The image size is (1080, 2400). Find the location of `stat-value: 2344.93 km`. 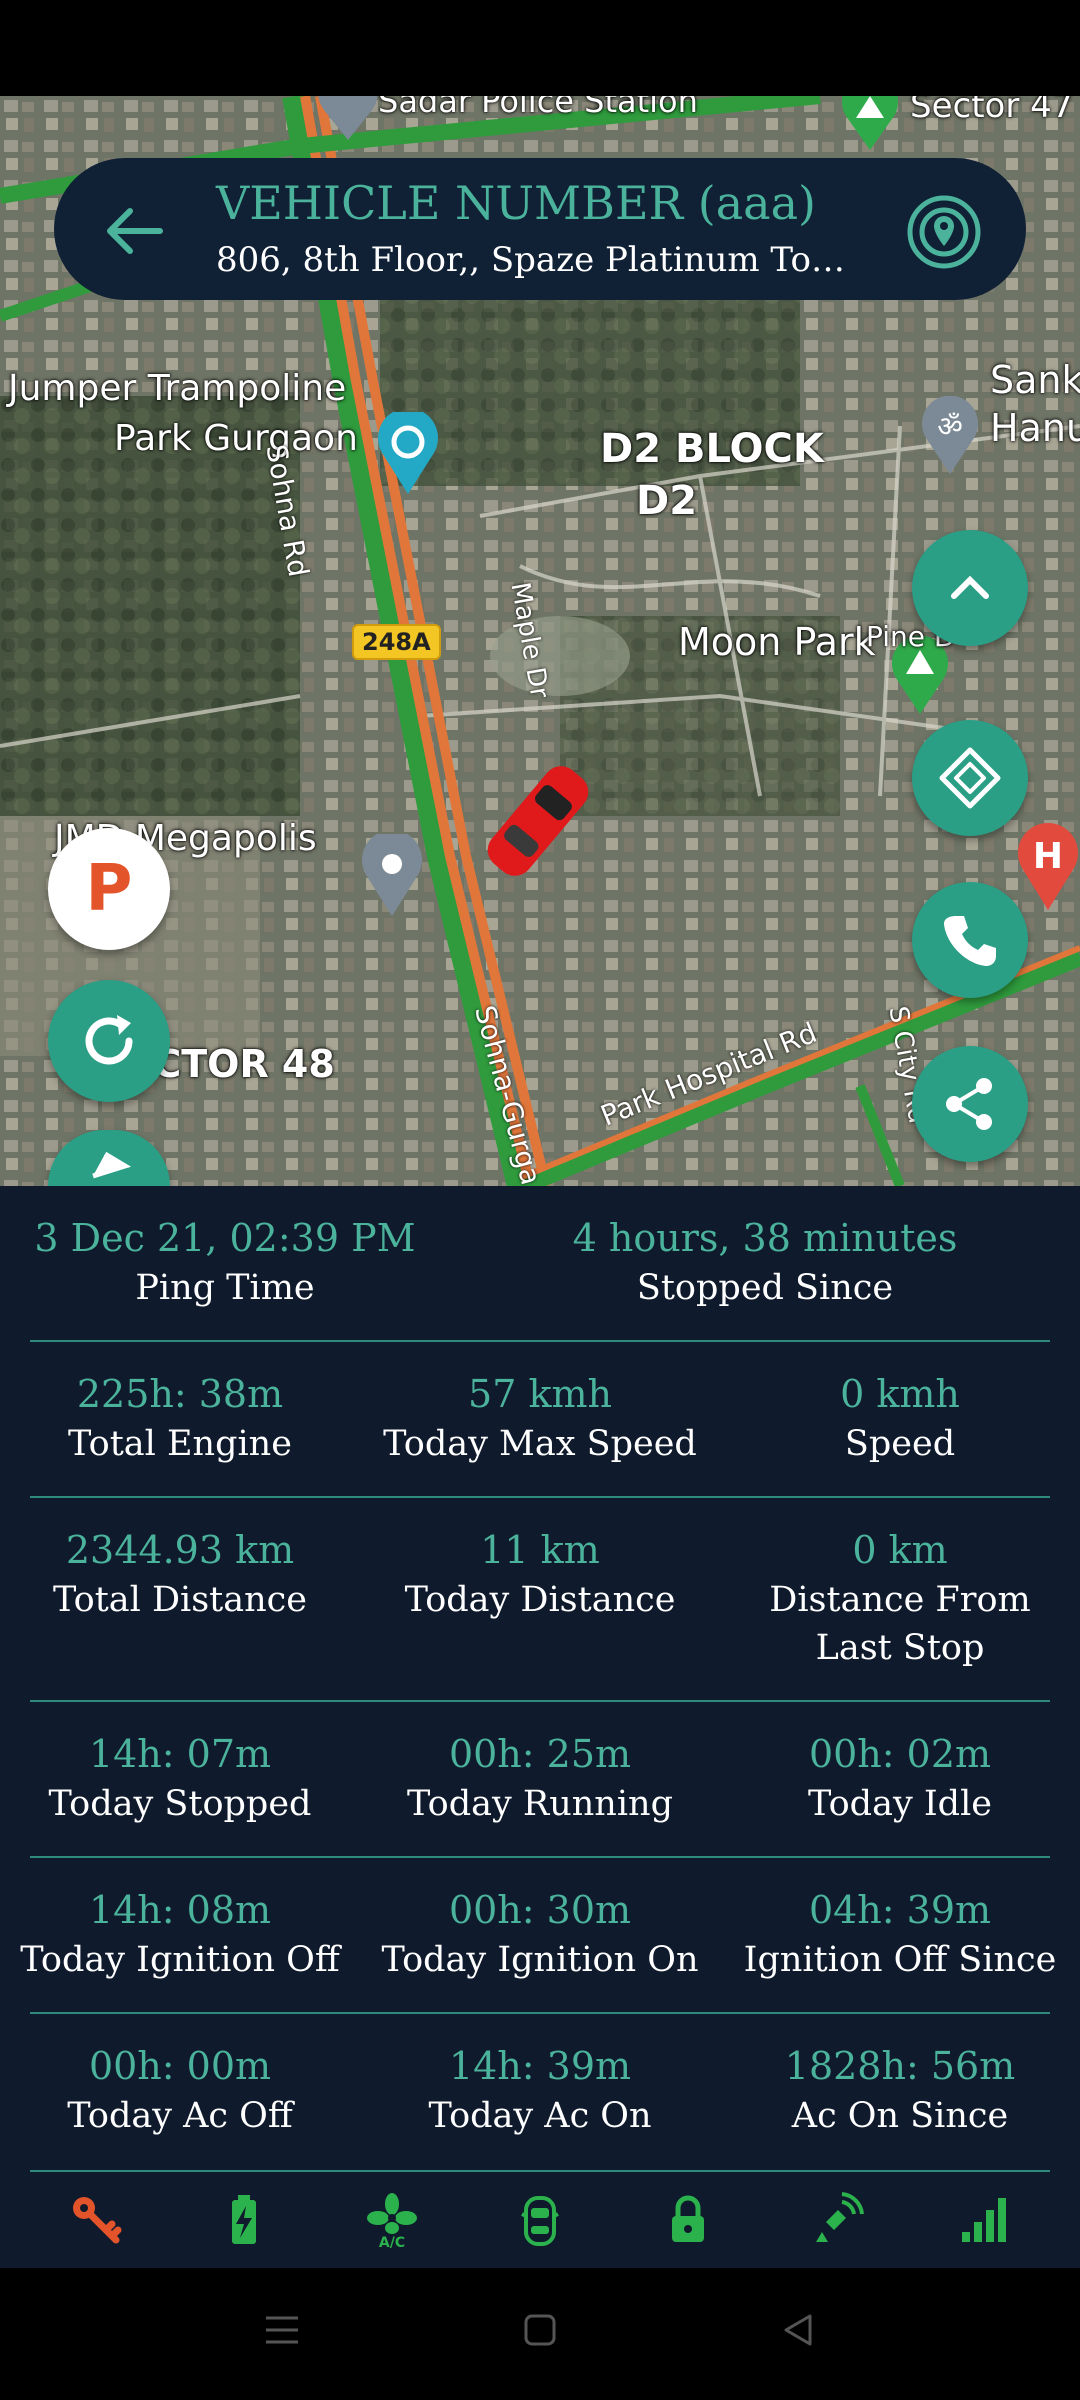

stat-value: 2344.93 km is located at coordinates (180, 1550).